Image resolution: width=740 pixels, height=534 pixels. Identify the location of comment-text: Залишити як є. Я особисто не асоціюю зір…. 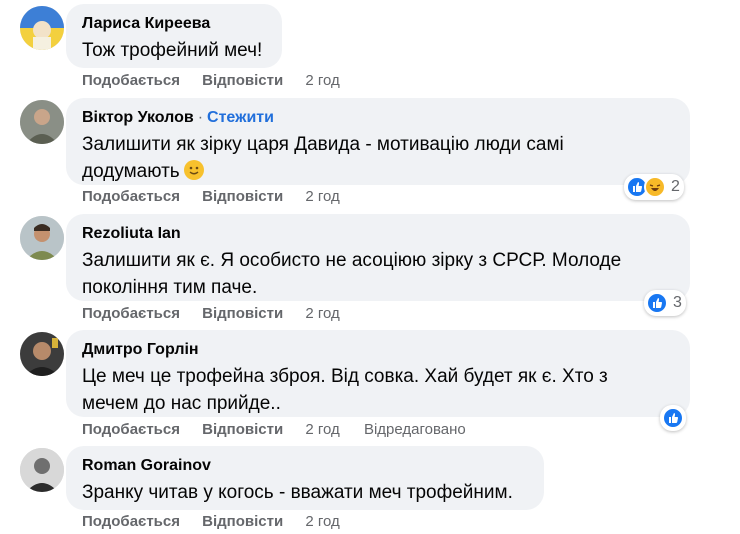
(352, 274).